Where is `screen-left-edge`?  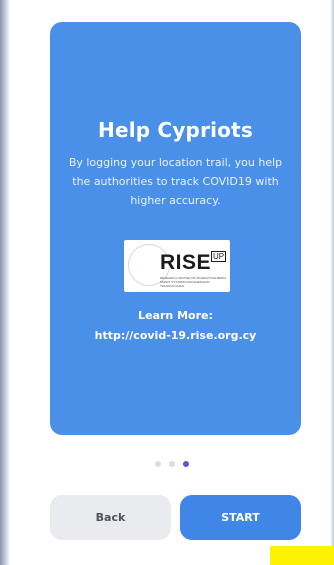
screen-left-edge is located at coordinates (5, 282).